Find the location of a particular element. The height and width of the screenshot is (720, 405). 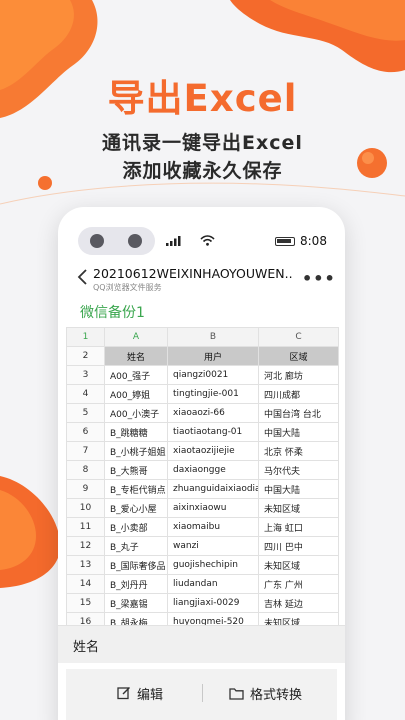

folder-icon is located at coordinates (236, 693).